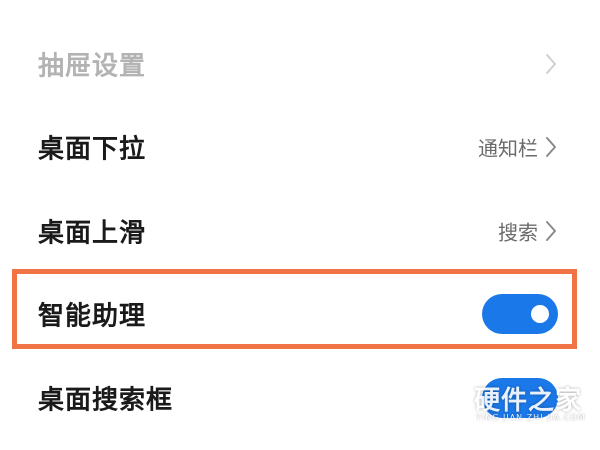 The image size is (600, 450). Describe the element at coordinates (531, 417) in the screenshot. I see `watermark-subtext: YING JIAN ZHI JIA.COM` at that location.